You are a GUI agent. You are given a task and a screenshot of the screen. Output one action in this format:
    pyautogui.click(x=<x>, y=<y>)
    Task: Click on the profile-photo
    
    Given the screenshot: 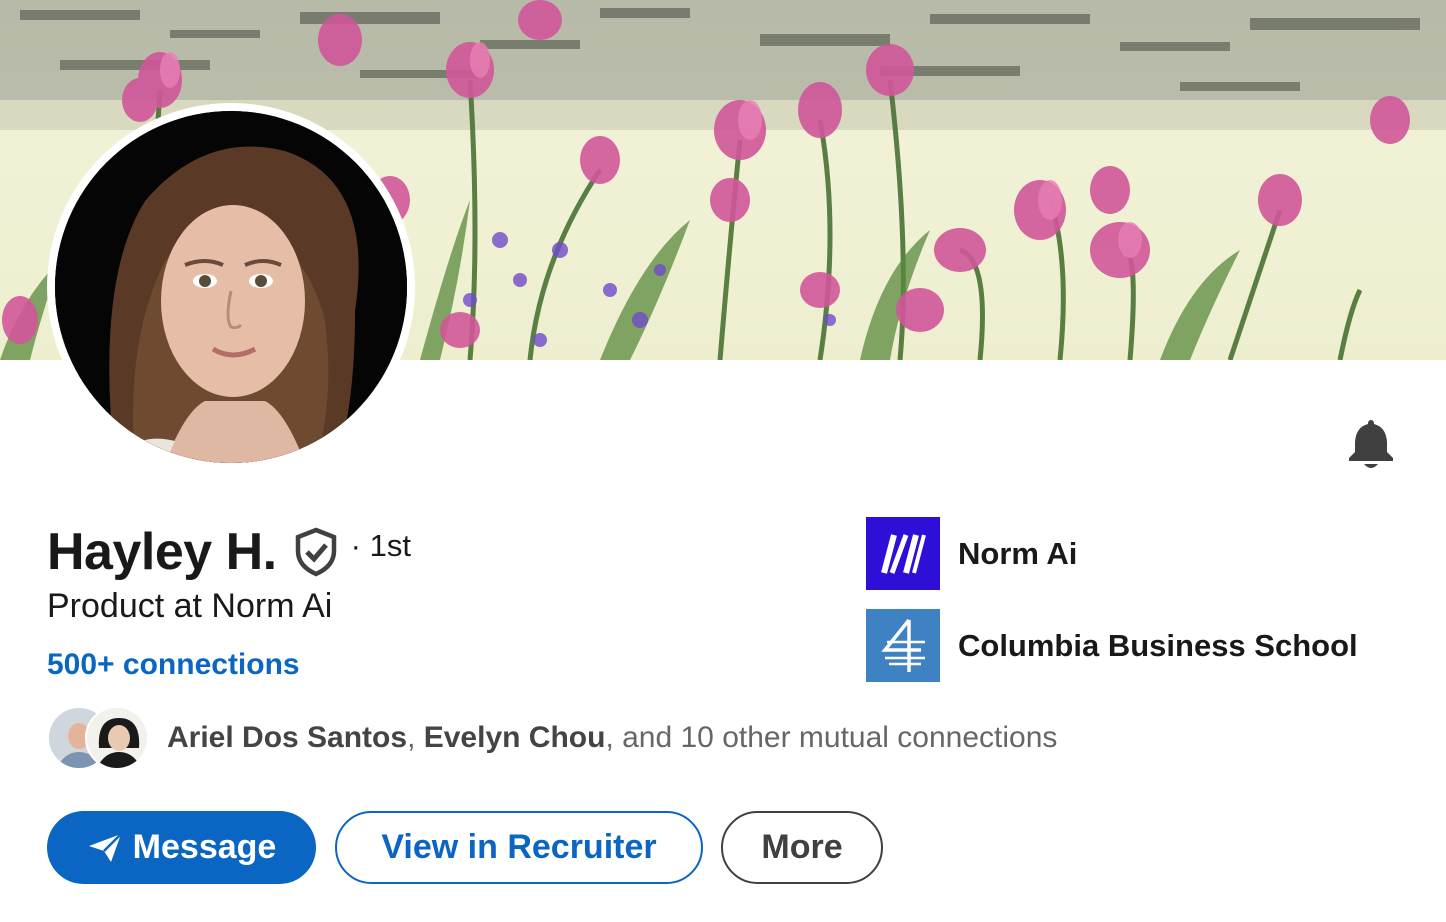 What is the action you would take?
    pyautogui.click(x=231, y=287)
    